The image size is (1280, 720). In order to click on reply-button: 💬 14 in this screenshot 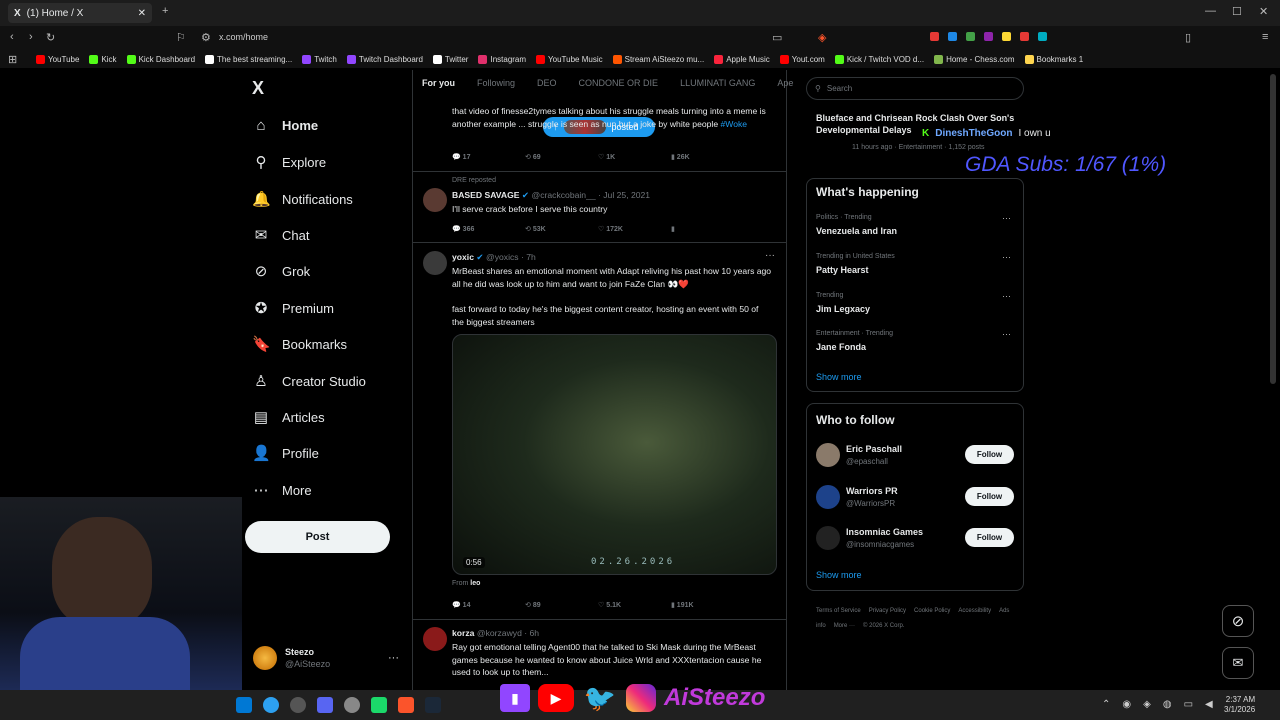, I will do `click(488, 605)`.